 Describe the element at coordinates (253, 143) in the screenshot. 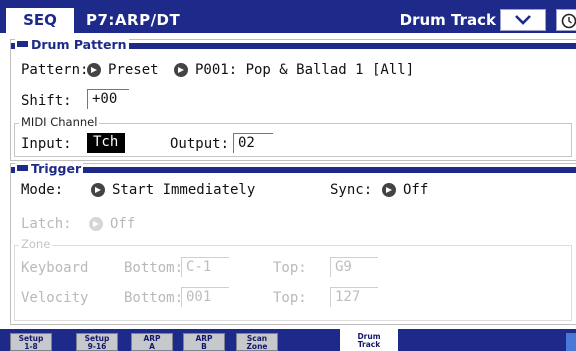

I see `midi-output-field: 02` at that location.